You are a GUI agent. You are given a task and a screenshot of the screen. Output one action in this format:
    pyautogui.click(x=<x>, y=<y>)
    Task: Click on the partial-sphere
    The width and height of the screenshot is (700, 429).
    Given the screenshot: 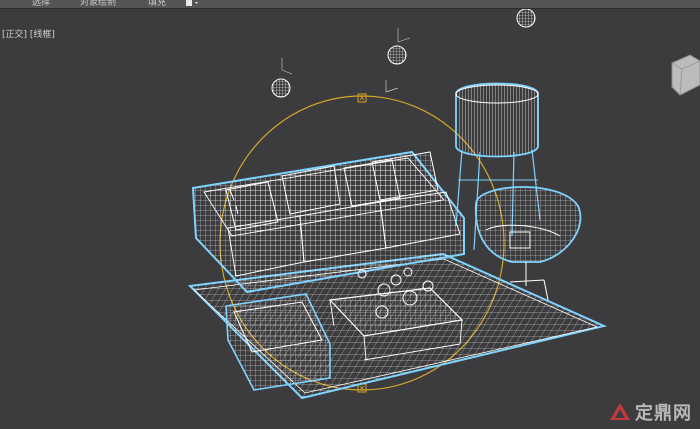 What is the action you would take?
    pyautogui.click(x=526, y=18)
    